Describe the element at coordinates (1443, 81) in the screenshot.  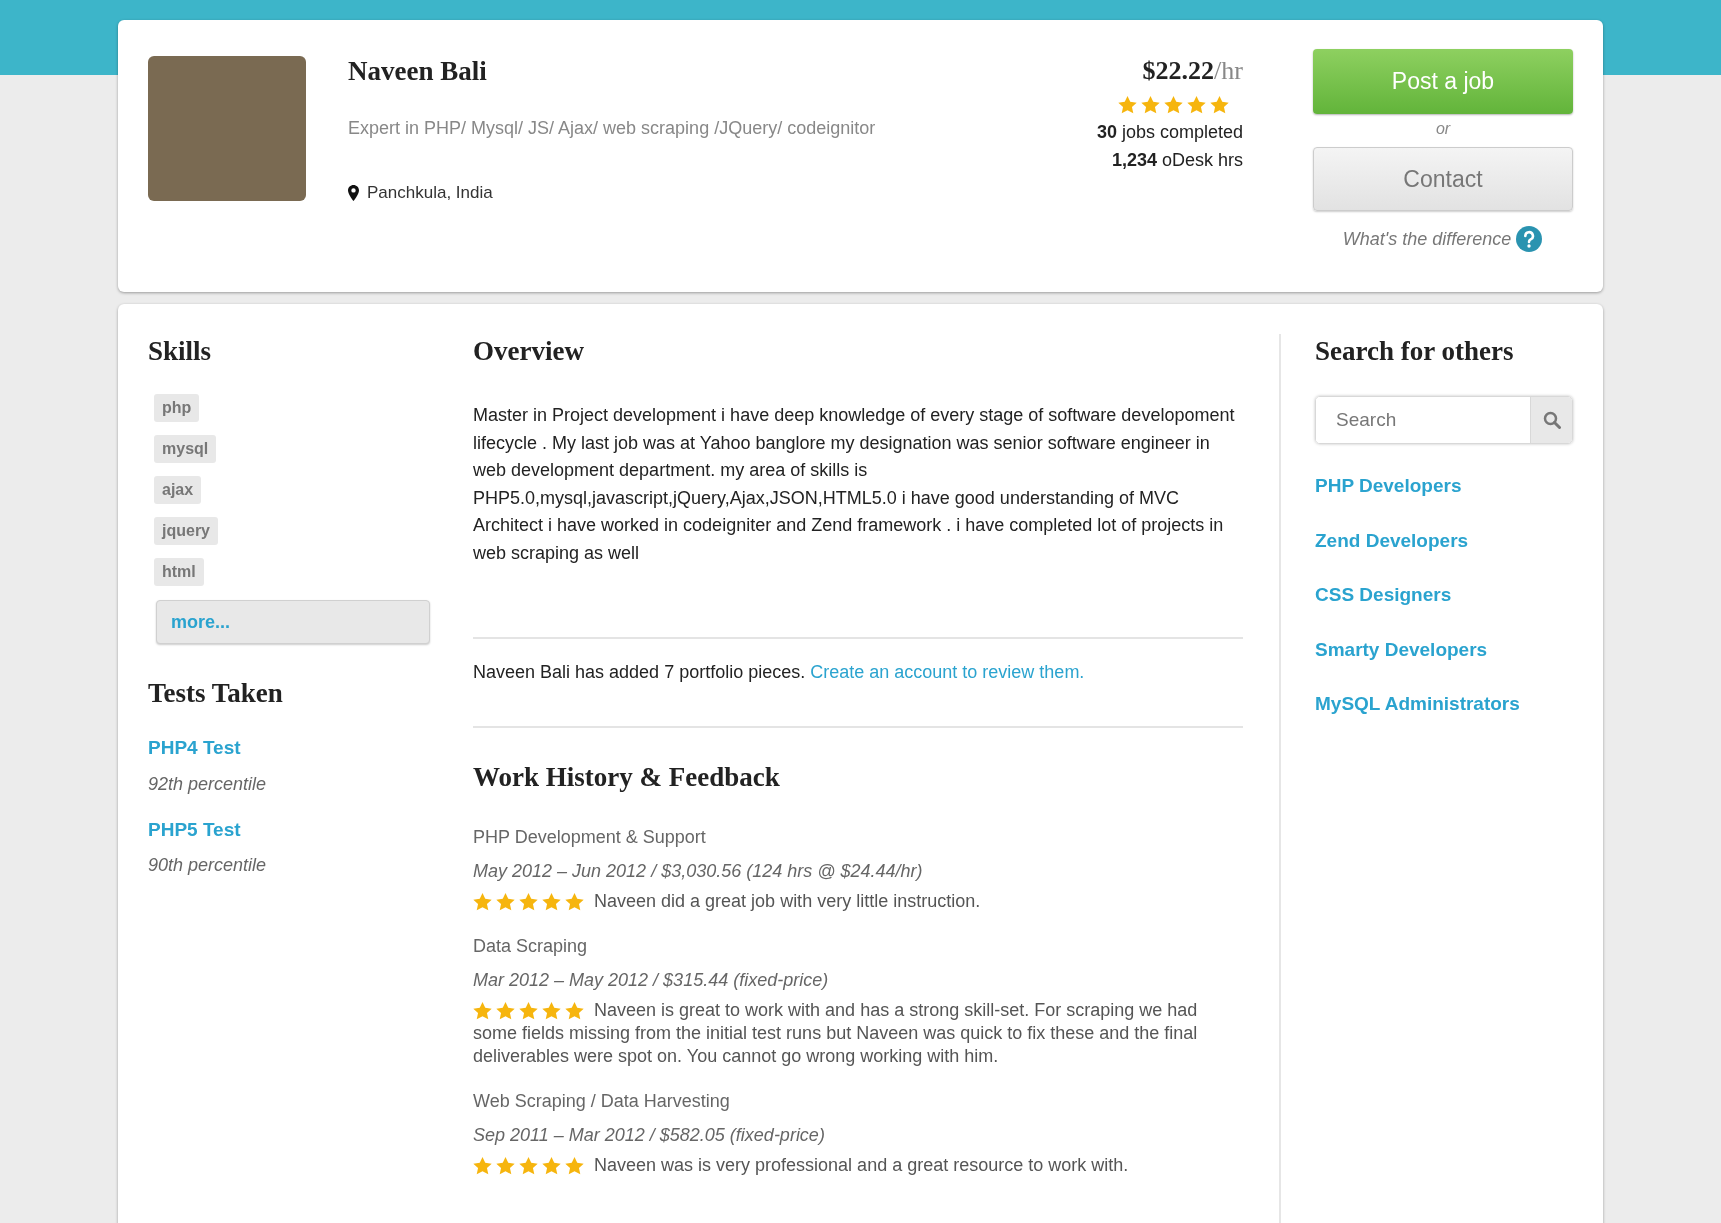
I see `post-job-button: Post a job` at that location.